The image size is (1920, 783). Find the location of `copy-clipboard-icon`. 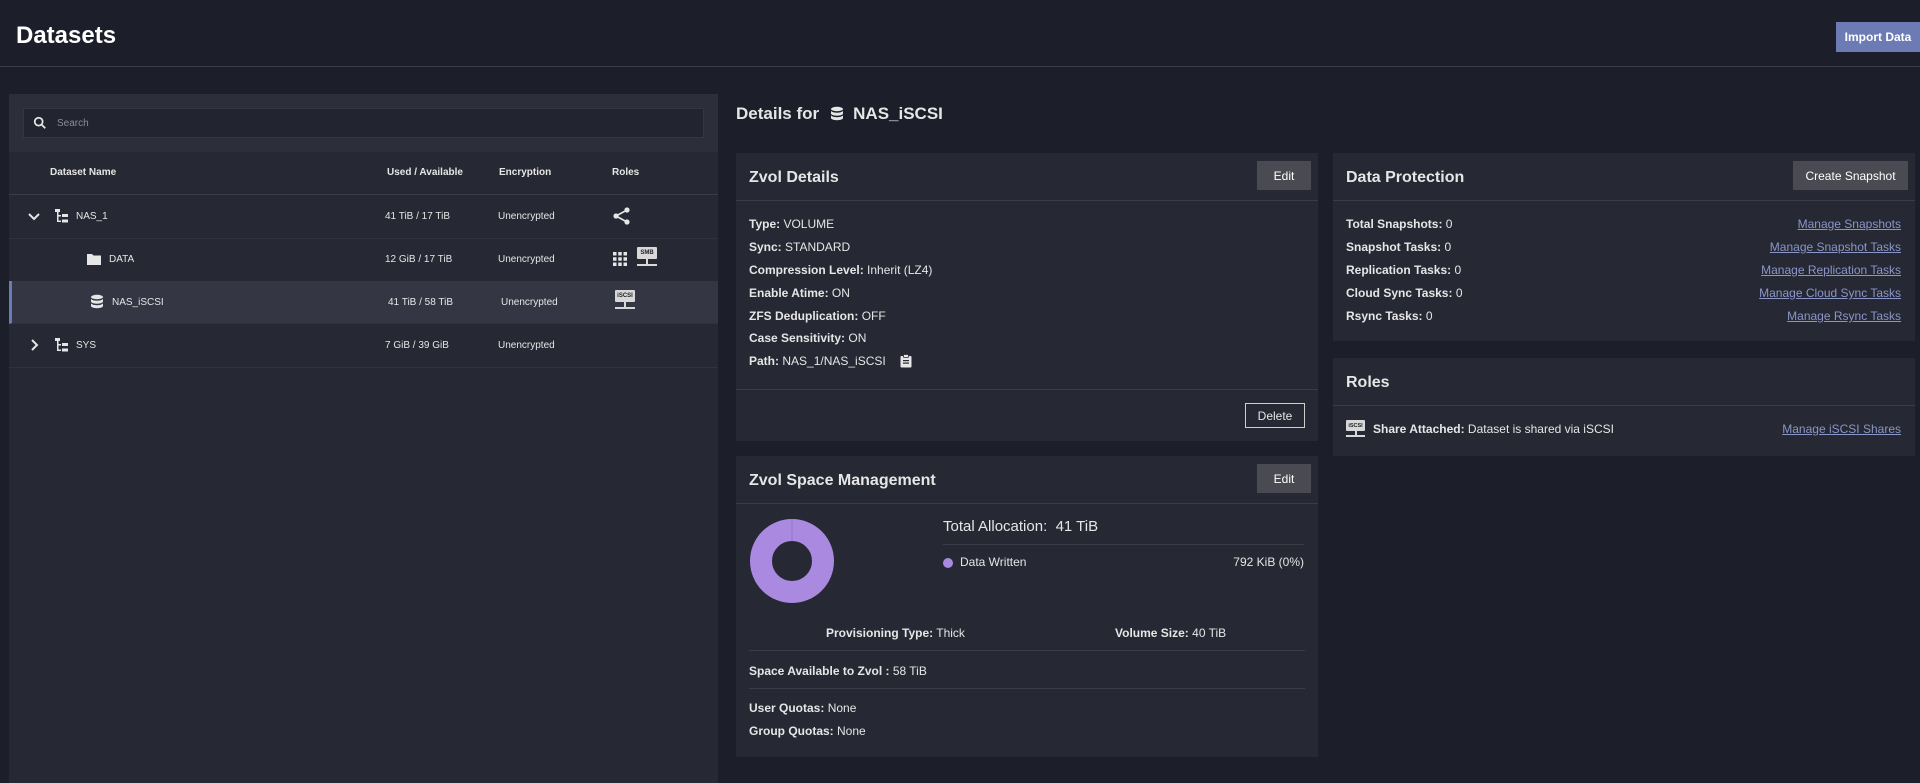

copy-clipboard-icon is located at coordinates (906, 361).